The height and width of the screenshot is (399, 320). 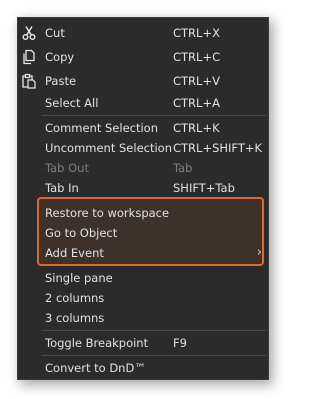 I want to click on menu-item-add-event: Add Event ›, so click(x=143, y=253).